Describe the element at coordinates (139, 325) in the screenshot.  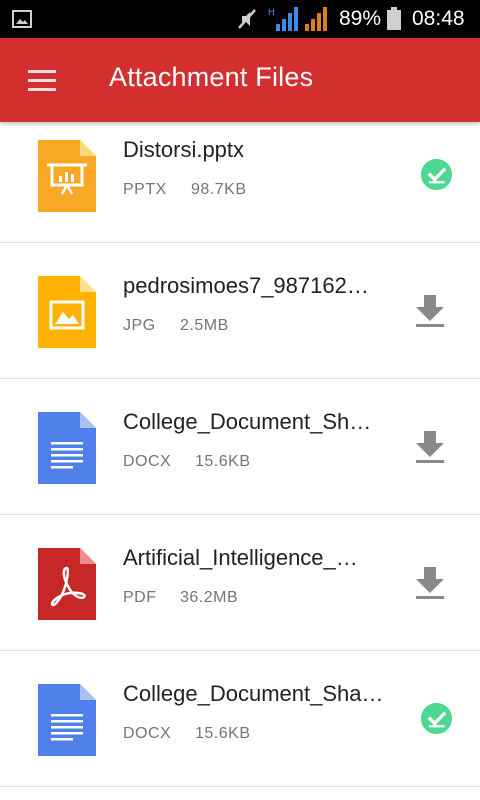
I see `file-type: JPG` at that location.